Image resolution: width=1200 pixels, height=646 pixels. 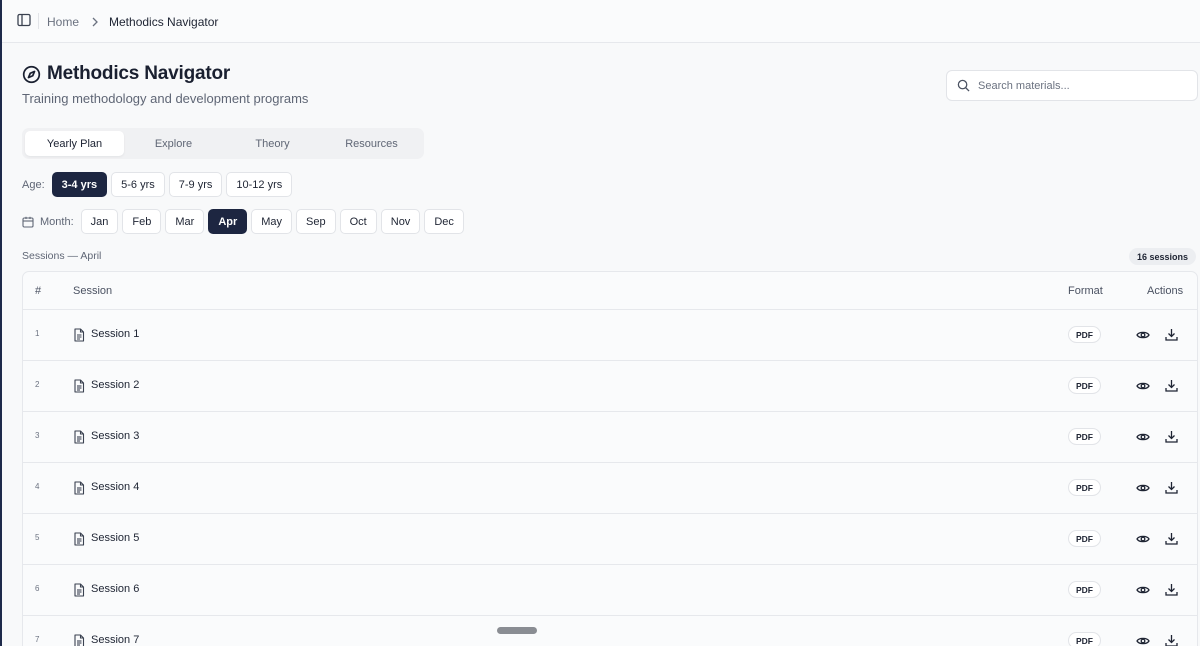 What do you see at coordinates (1165, 290) in the screenshot?
I see `column-header-actions: Actions` at bounding box center [1165, 290].